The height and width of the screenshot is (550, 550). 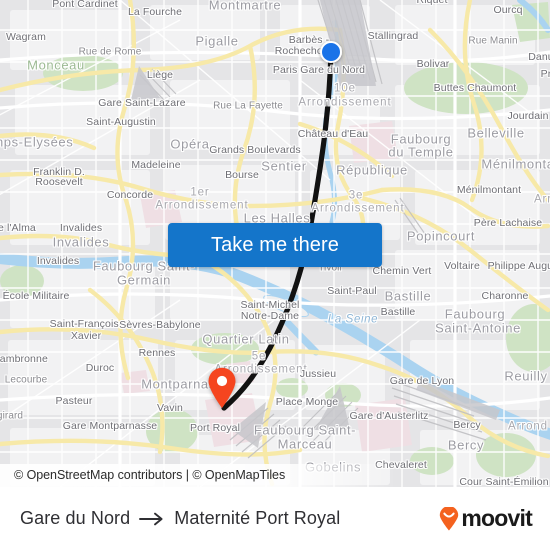 What do you see at coordinates (275, 245) in the screenshot?
I see `take-me-there-button: Take me there` at bounding box center [275, 245].